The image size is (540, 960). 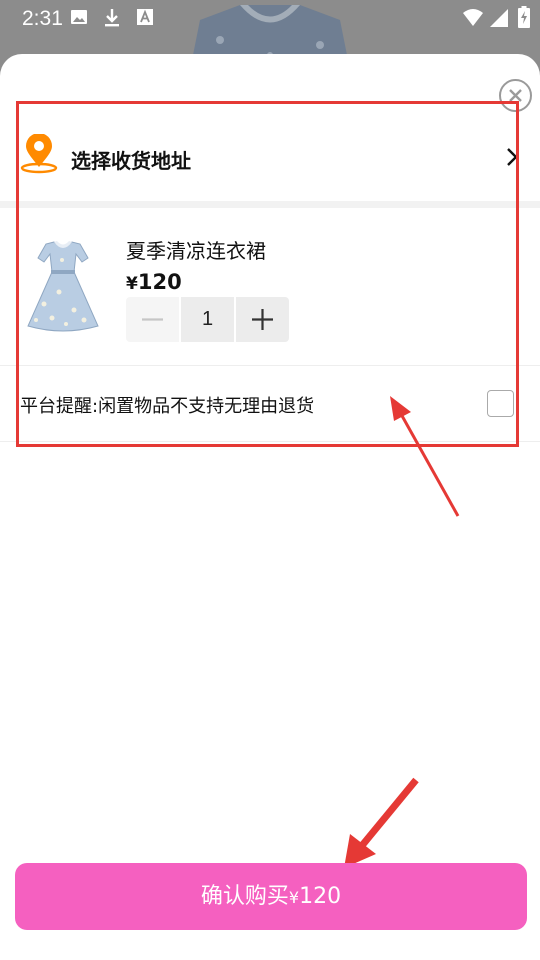 What do you see at coordinates (79, 19) in the screenshot?
I see `image-icon` at bounding box center [79, 19].